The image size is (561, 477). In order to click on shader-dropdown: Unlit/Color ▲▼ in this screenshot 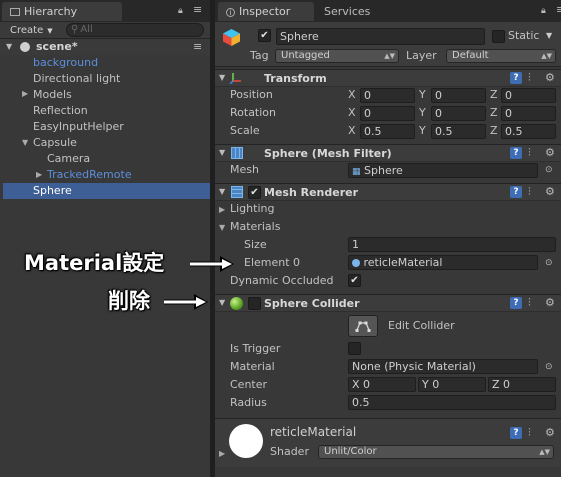, I will do `click(436, 452)`.